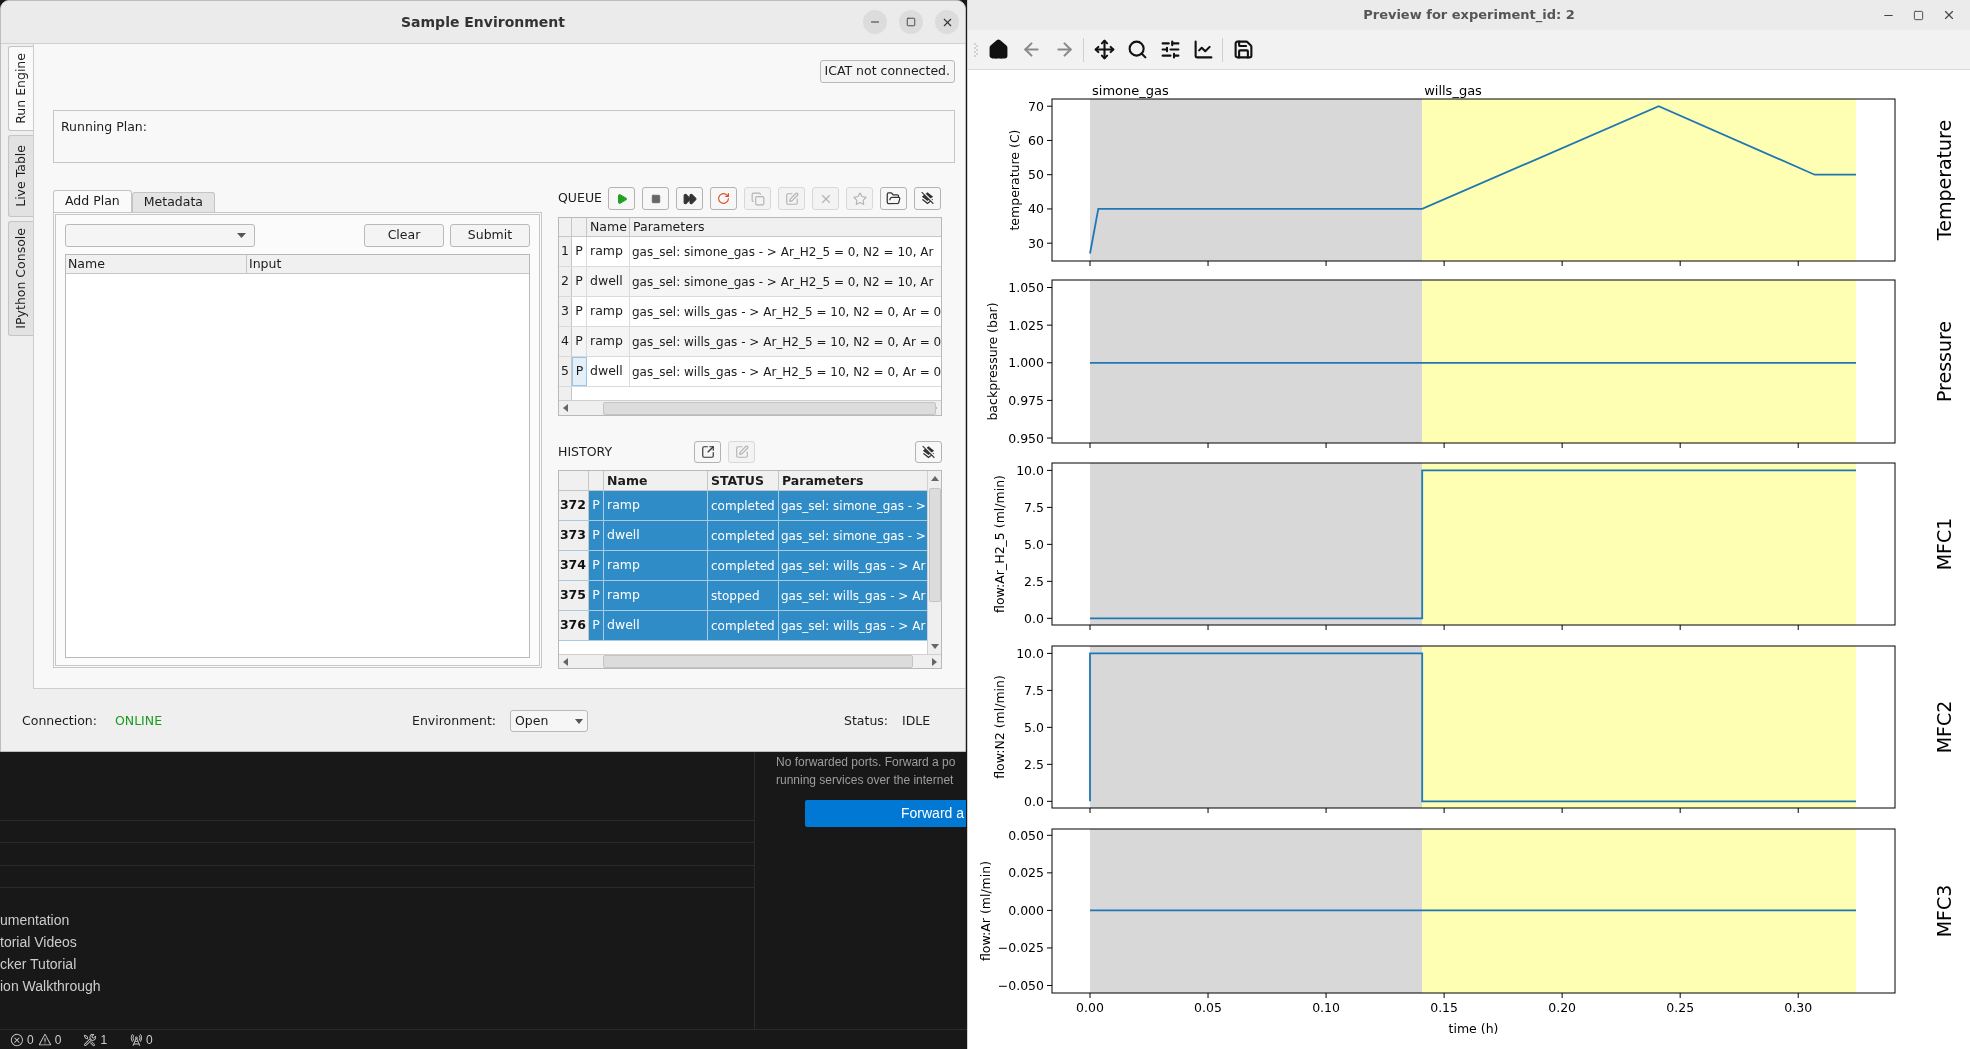 The height and width of the screenshot is (1049, 1970). I want to click on environment-dropdown: Open, so click(549, 721).